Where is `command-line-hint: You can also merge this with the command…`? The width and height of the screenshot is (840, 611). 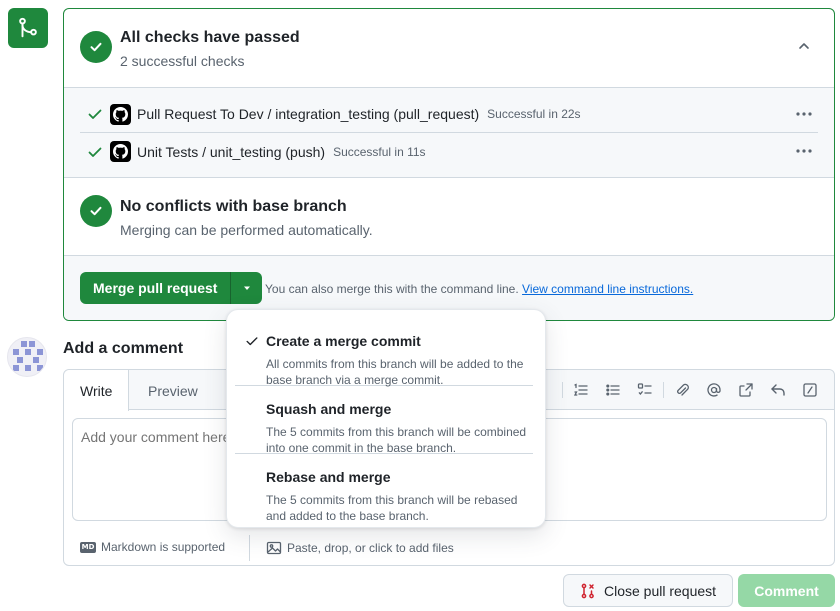
command-line-hint: You can also merge this with the command… is located at coordinates (479, 289).